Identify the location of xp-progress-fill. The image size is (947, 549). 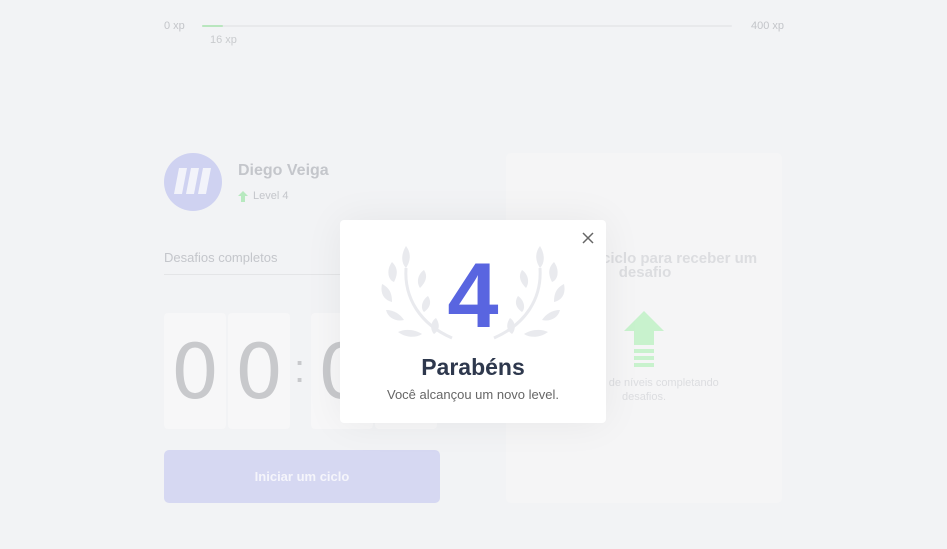
(213, 26).